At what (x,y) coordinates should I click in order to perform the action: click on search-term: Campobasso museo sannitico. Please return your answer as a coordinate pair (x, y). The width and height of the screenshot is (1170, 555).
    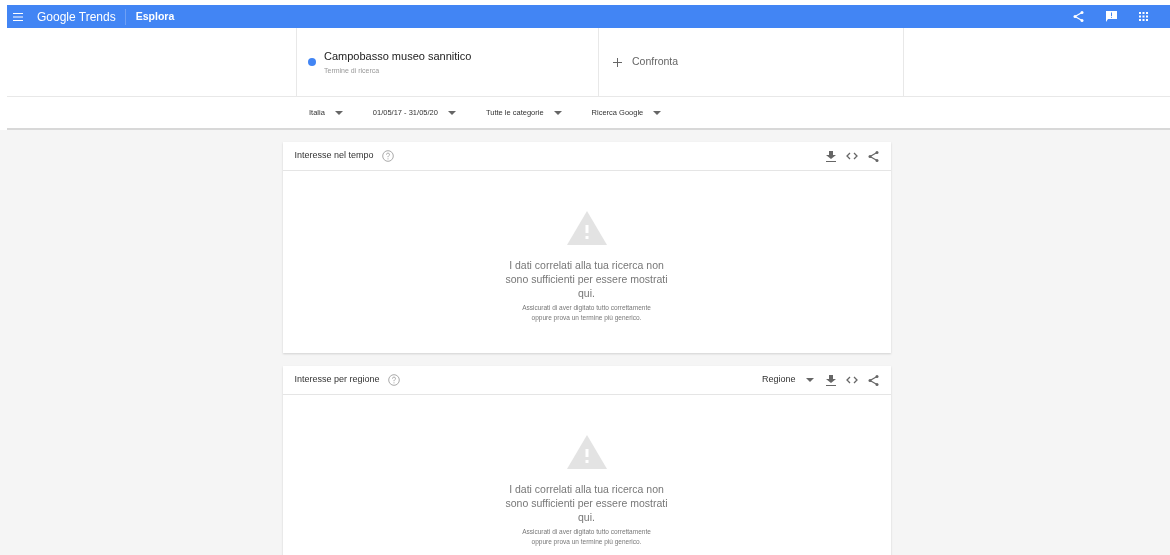
    Looking at the image, I should click on (398, 56).